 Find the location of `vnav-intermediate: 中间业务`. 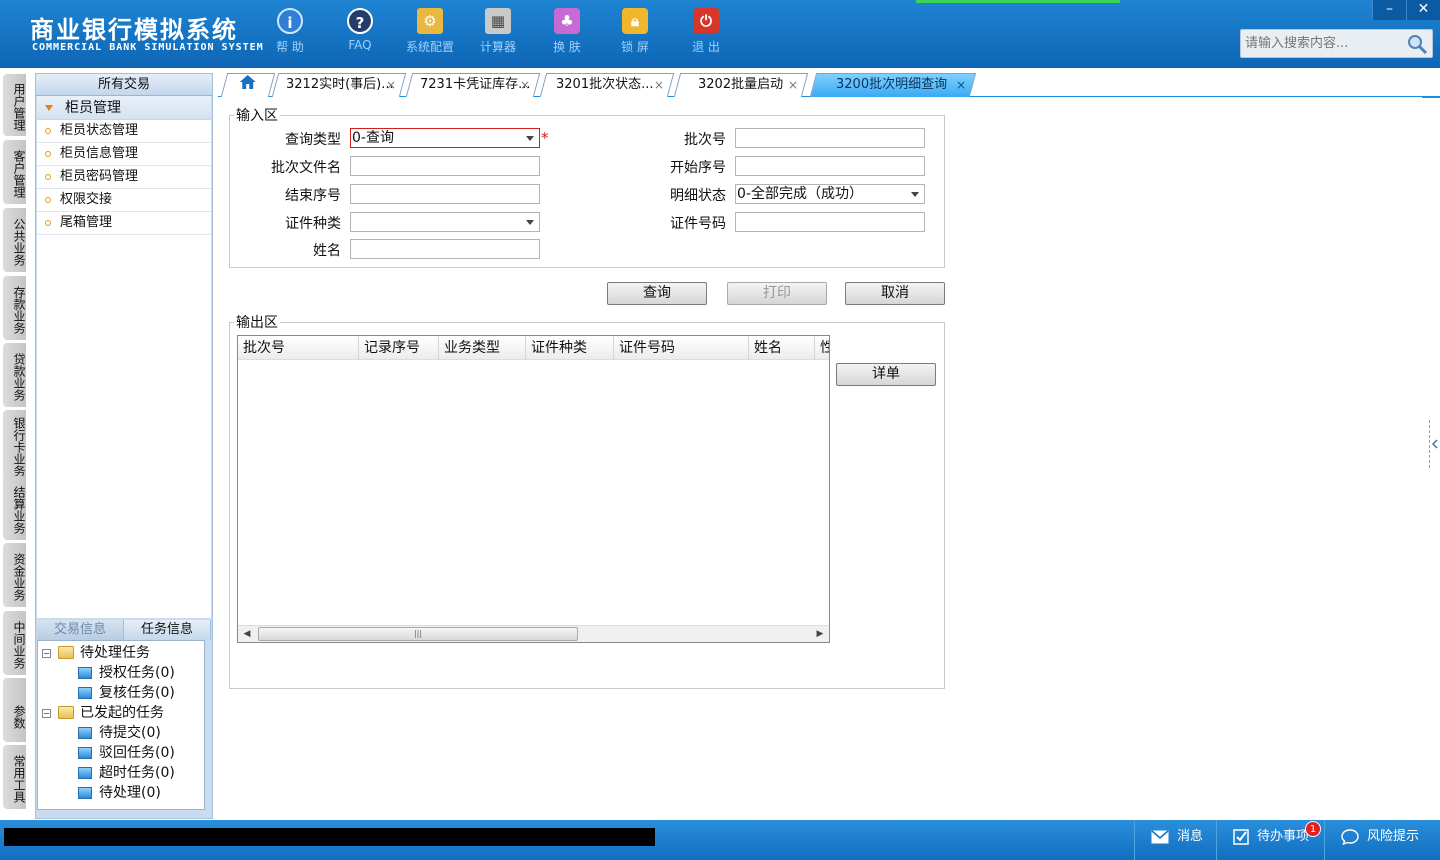

vnav-intermediate: 中间业务 is located at coordinates (14, 643).